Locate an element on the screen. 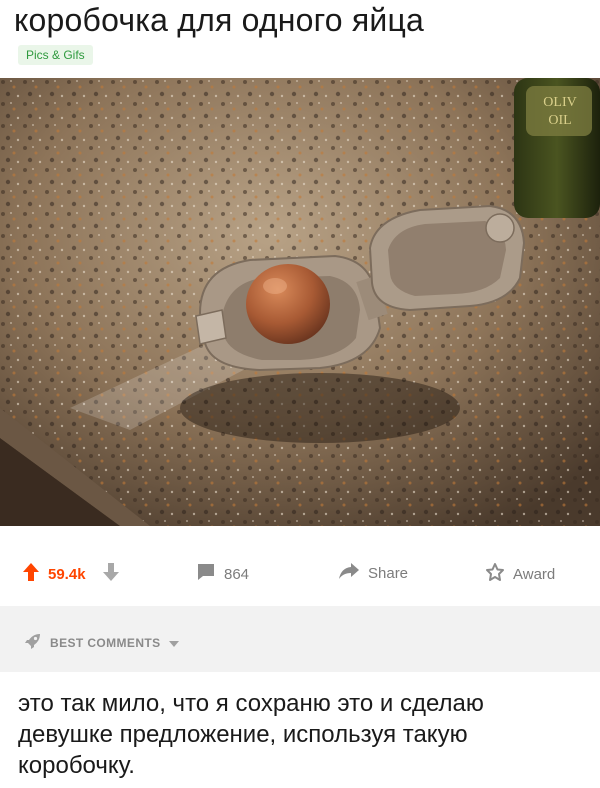  bottle-label-line2: OIL is located at coordinates (559, 120).